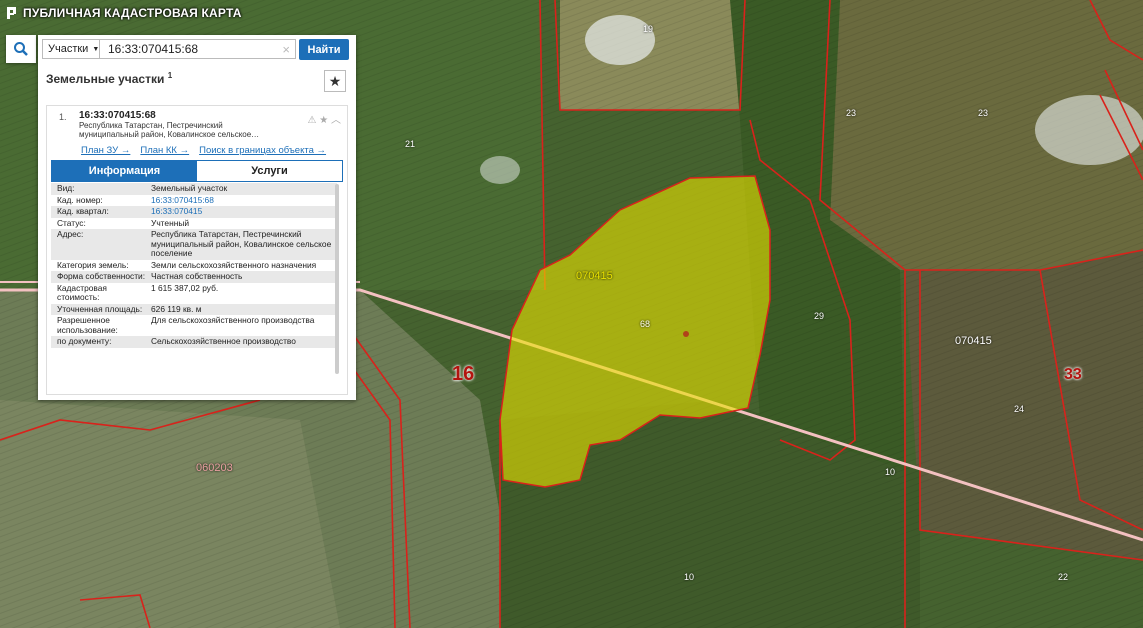  What do you see at coordinates (241, 211) in the screenshot?
I see `info-value-link: 16:33:070415` at bounding box center [241, 211].